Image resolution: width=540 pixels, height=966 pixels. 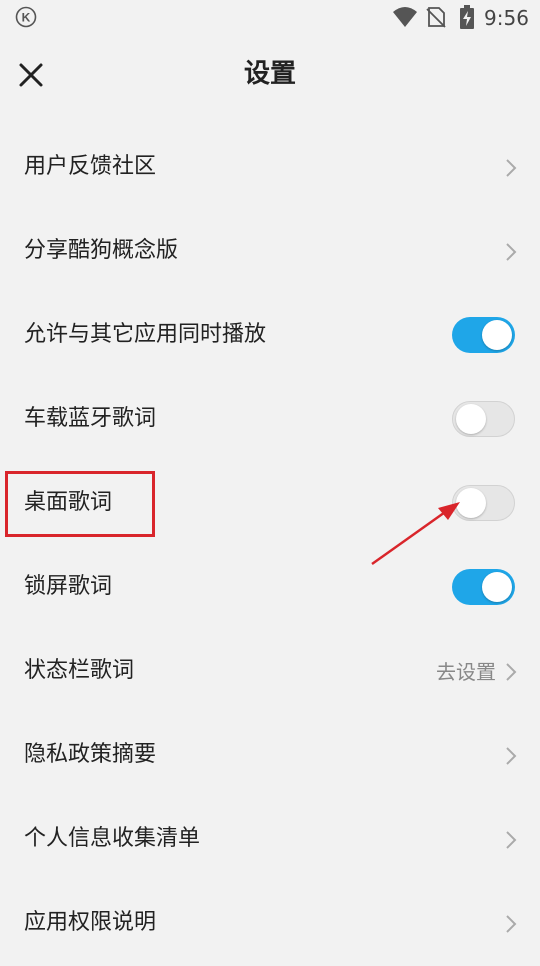 I want to click on row-desktop-lyrics: 桌面歌词, so click(x=270, y=504).